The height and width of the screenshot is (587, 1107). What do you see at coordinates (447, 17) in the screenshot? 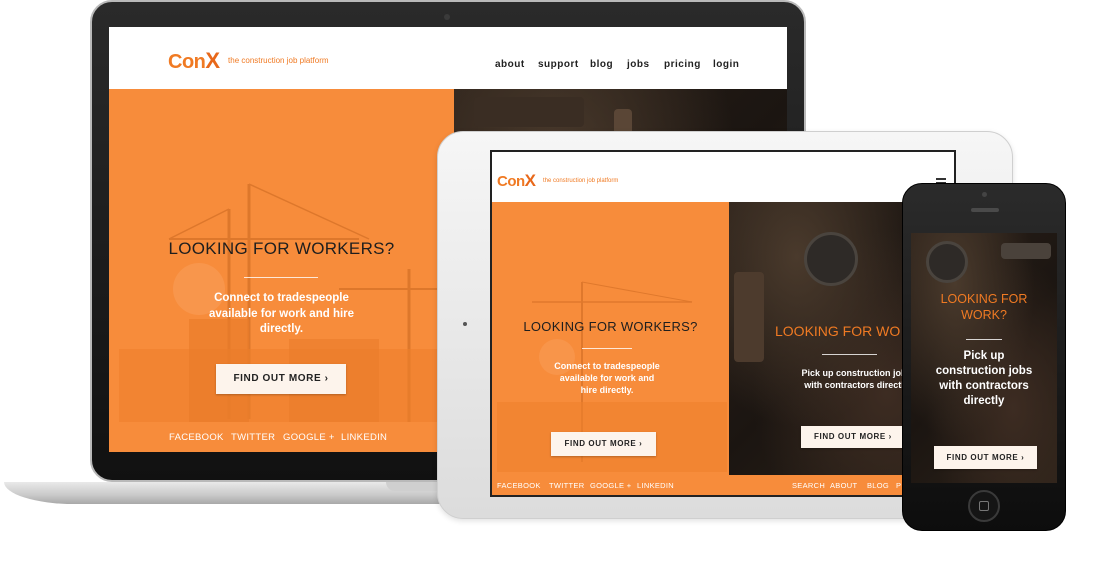
I see `laptop-camera-icon` at bounding box center [447, 17].